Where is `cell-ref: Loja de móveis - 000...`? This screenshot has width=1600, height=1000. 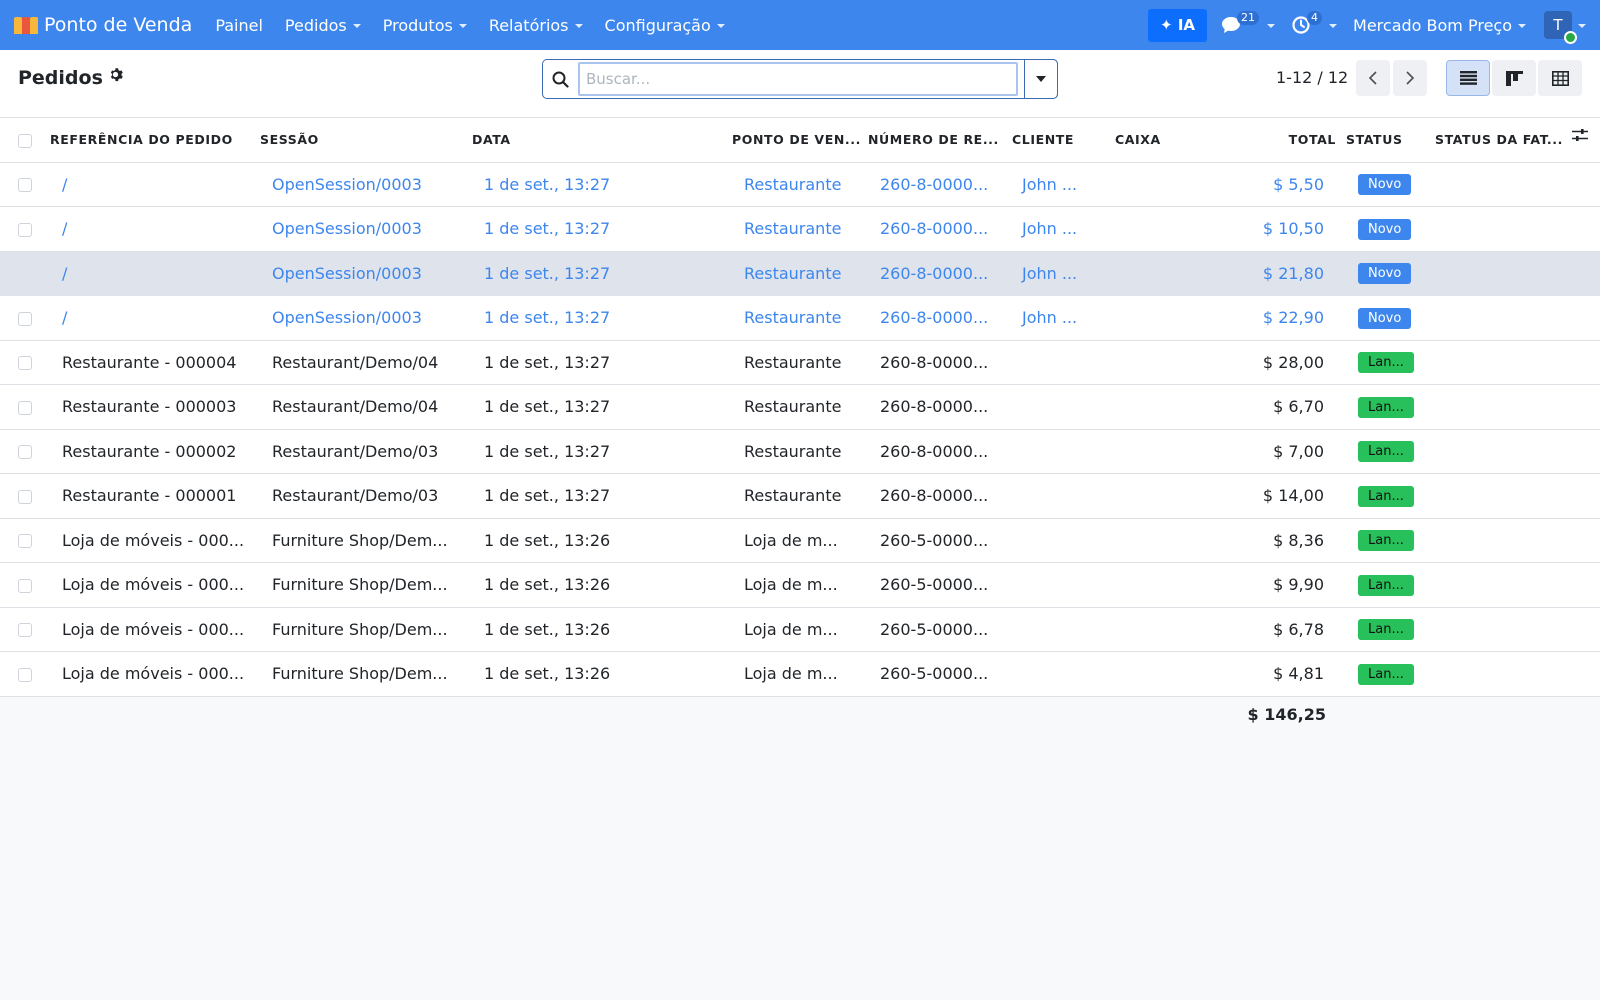 cell-ref: Loja de móveis - 000... is located at coordinates (153, 585).